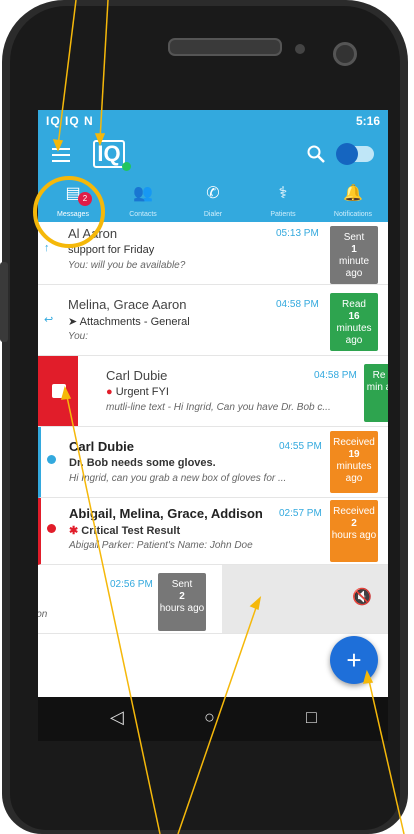 Image resolution: width=414 pixels, height=834 pixels. Describe the element at coordinates (297, 233) in the screenshot. I see `message-time: 05:13 PM` at that location.